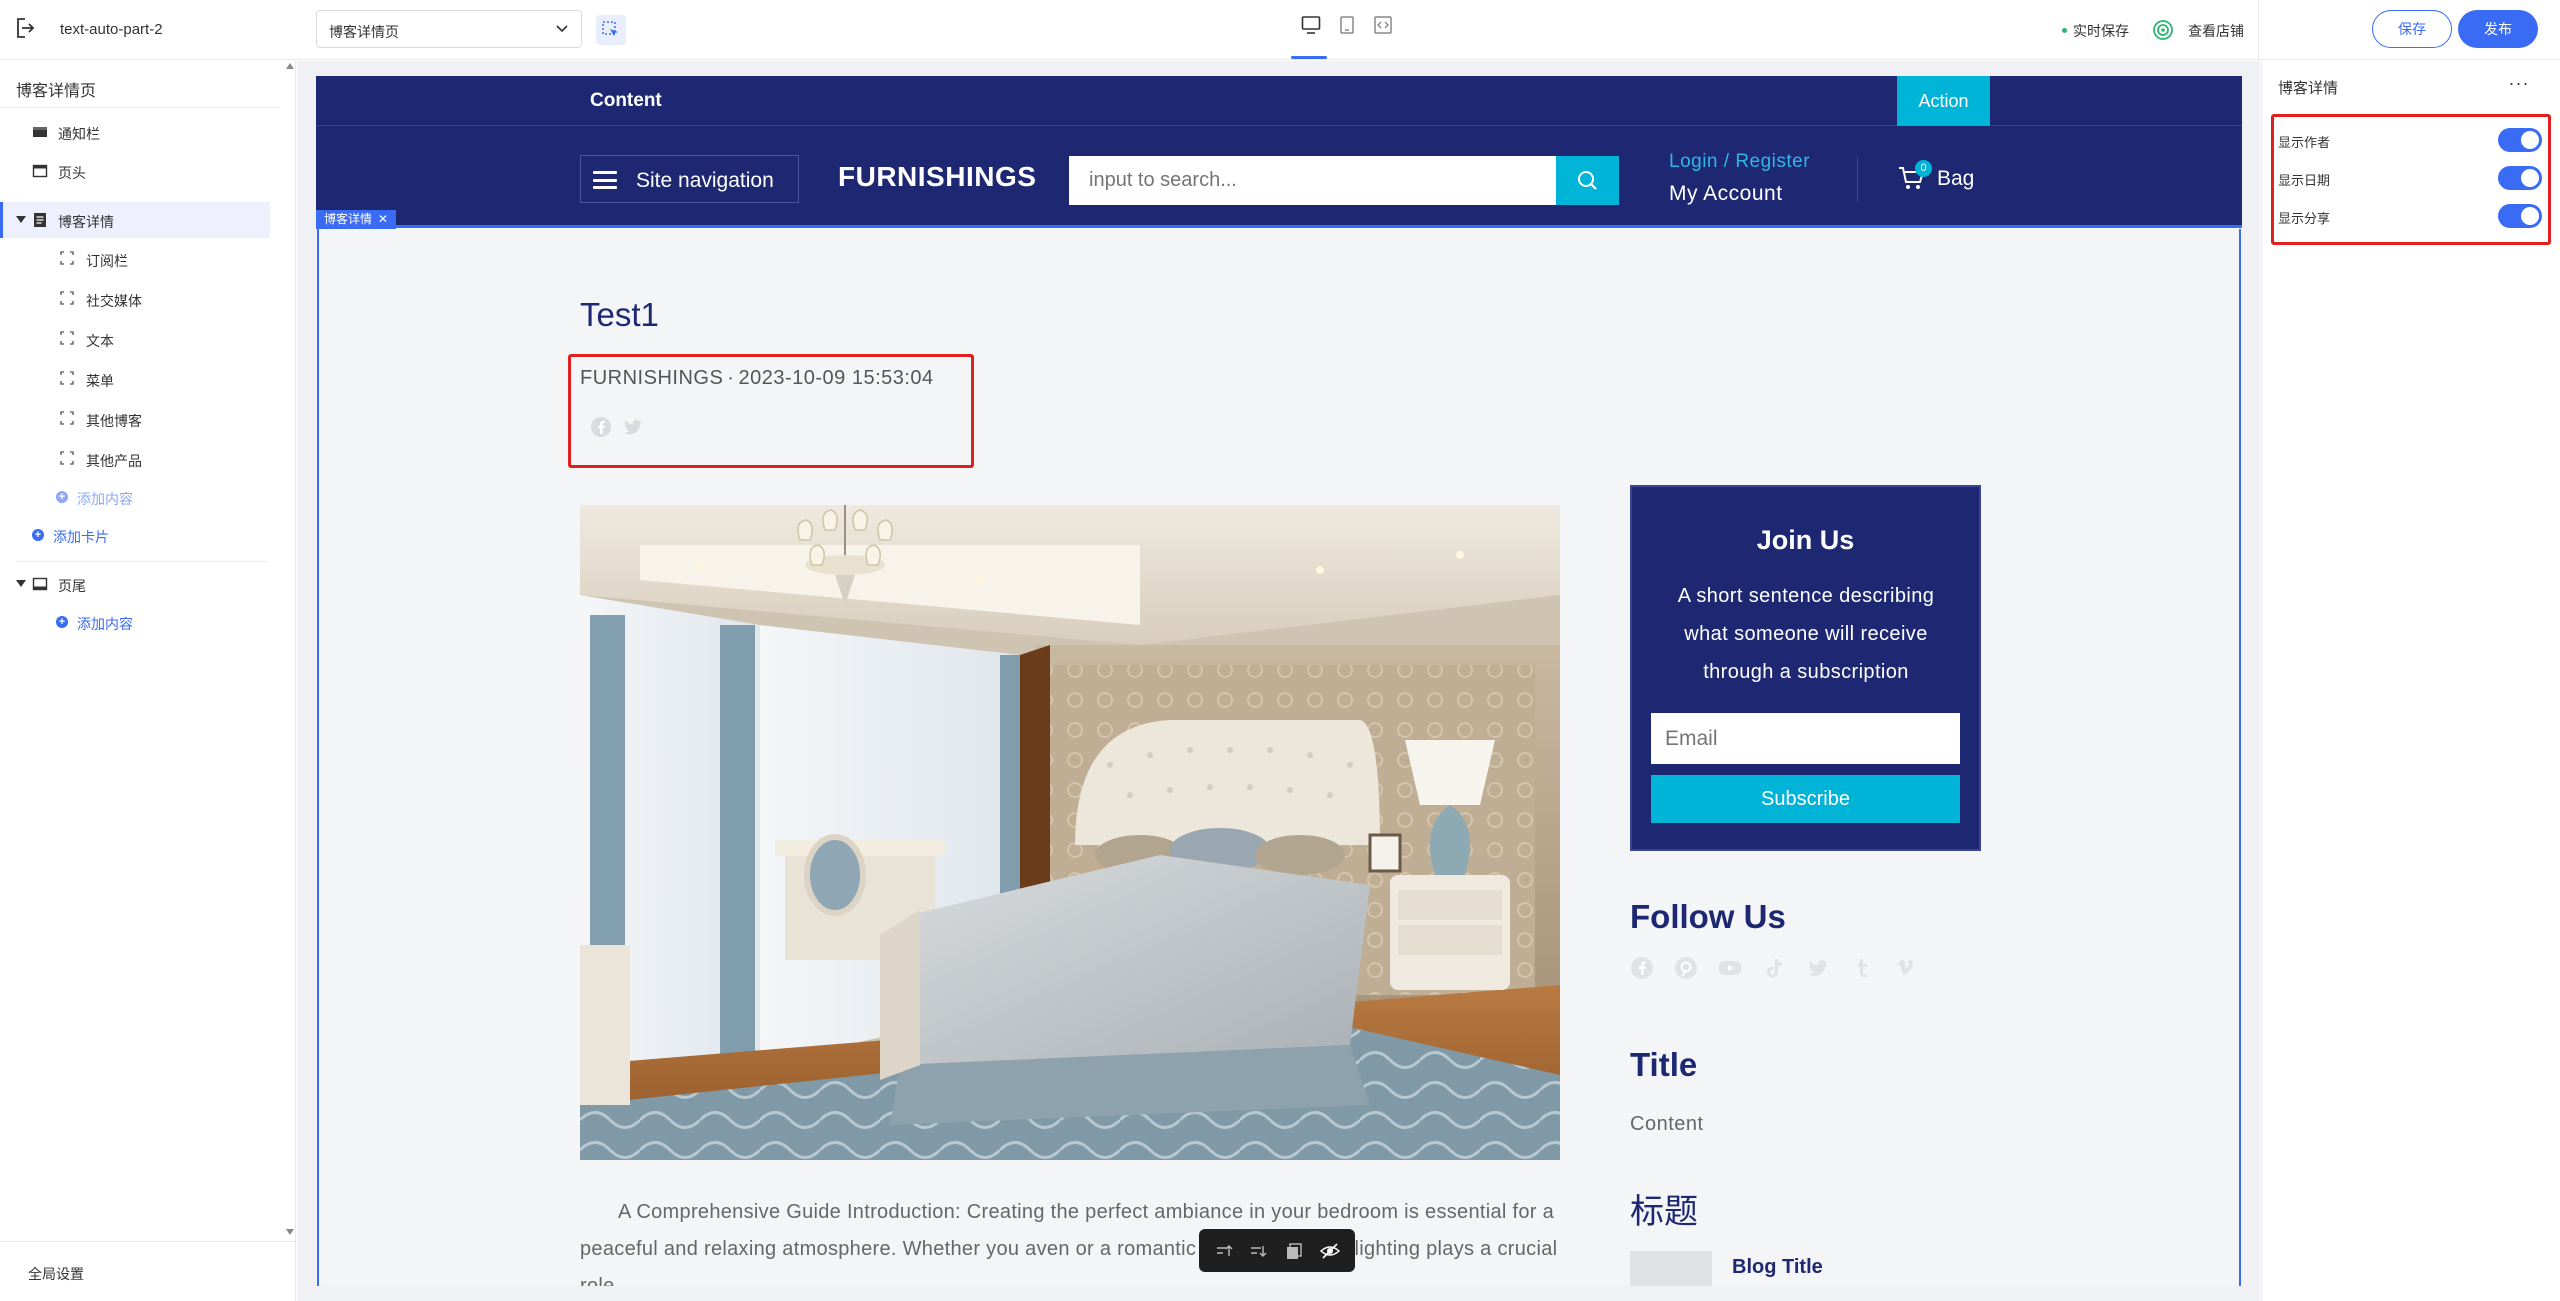 This screenshot has height=1301, width=2560. I want to click on add-content-label: 添加内容, so click(105, 499).